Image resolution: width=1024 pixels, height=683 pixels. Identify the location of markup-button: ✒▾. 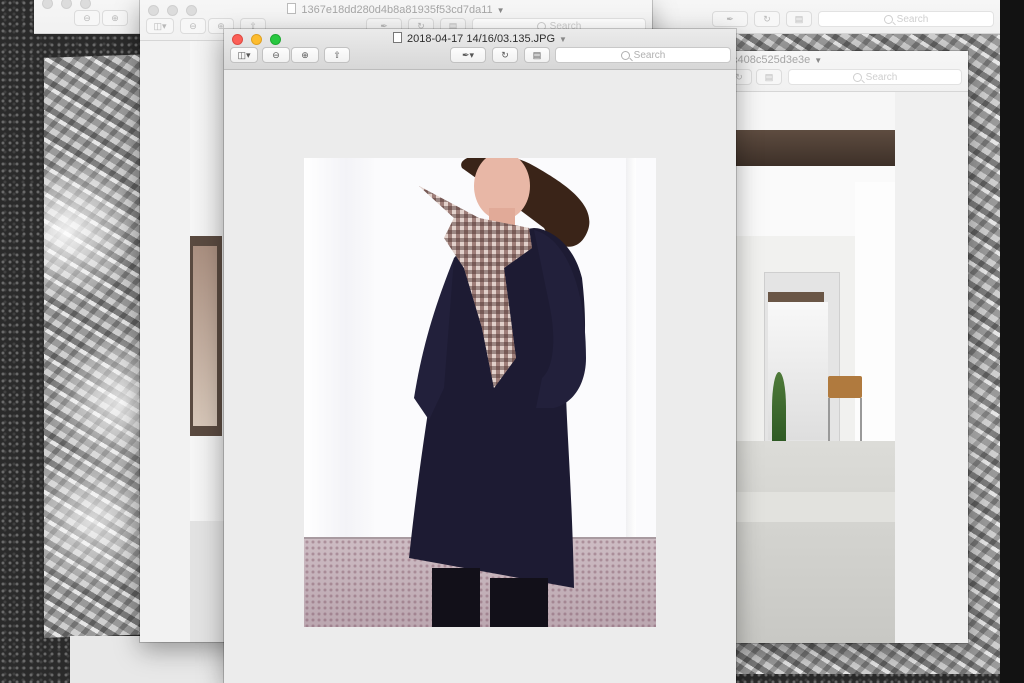
(468, 55).